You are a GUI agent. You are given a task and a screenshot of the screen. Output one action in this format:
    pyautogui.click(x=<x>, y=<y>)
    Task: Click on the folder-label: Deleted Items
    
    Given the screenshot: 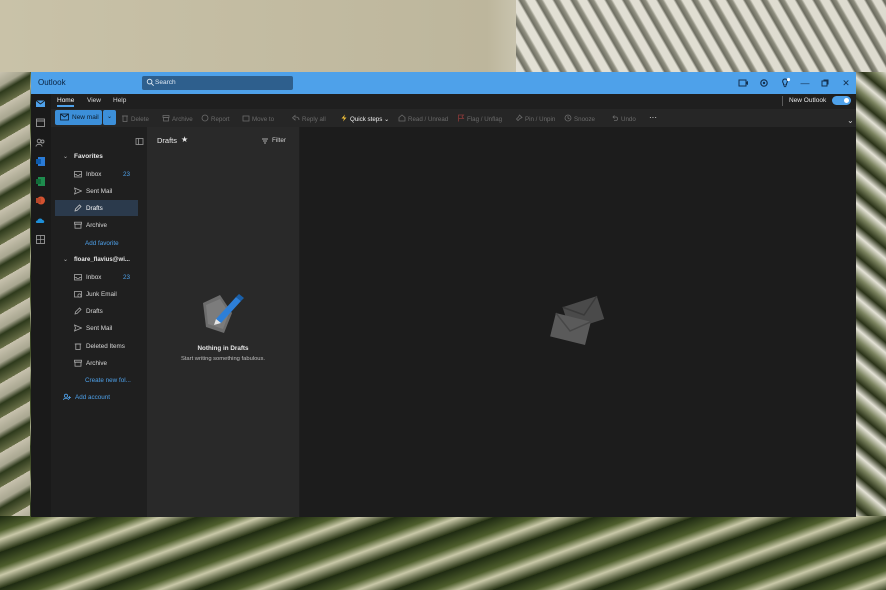 What is the action you would take?
    pyautogui.click(x=105, y=346)
    